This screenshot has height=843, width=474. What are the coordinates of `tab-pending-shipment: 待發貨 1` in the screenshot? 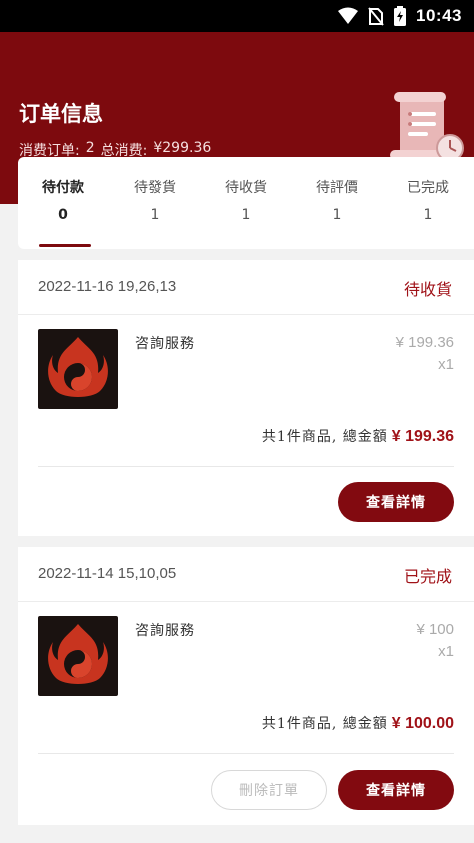 It's located at (155, 203).